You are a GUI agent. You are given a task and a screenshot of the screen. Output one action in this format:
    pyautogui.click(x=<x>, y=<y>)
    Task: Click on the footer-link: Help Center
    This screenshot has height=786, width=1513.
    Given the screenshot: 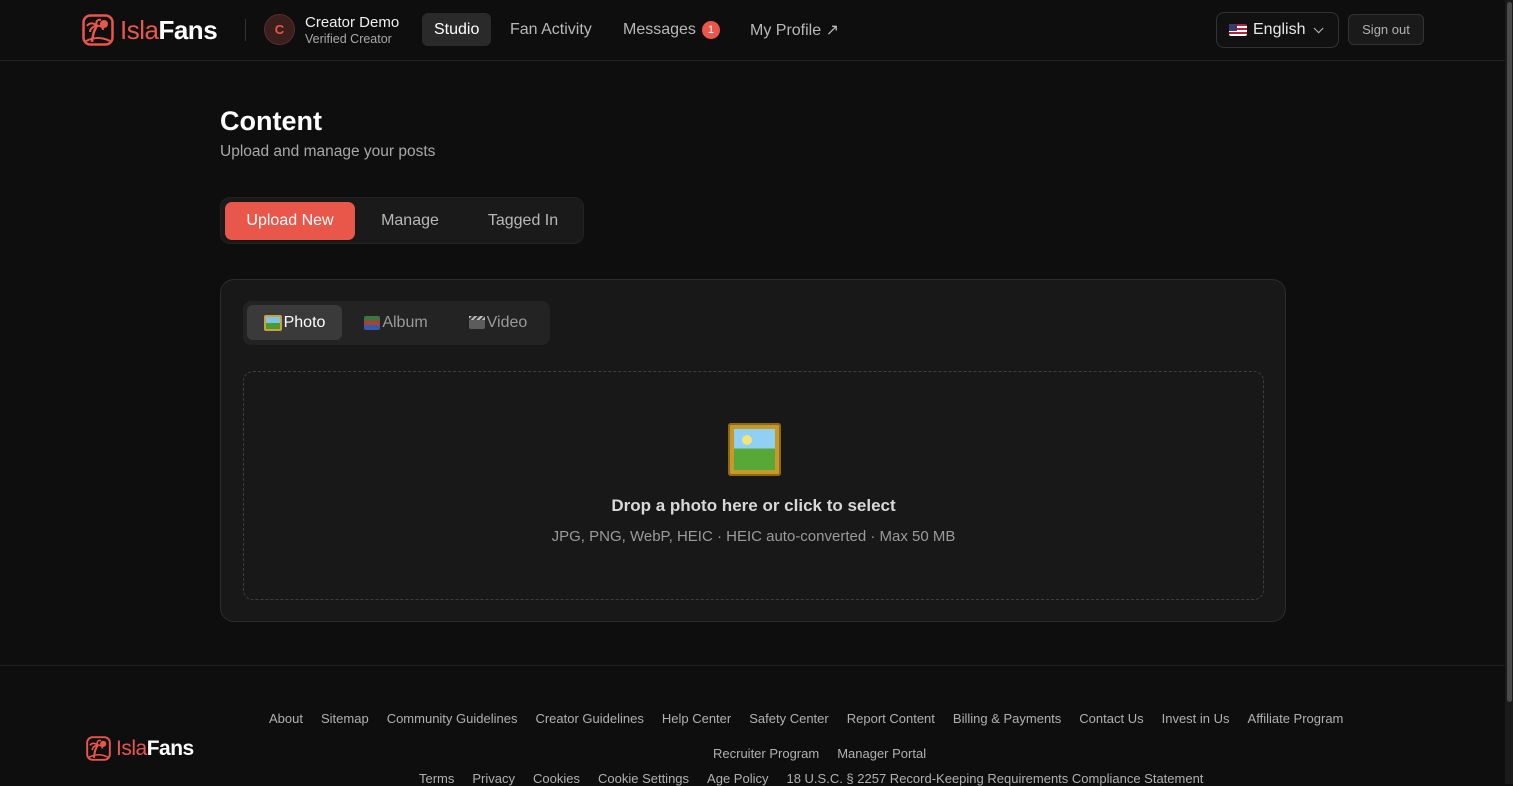 What is the action you would take?
    pyautogui.click(x=696, y=718)
    